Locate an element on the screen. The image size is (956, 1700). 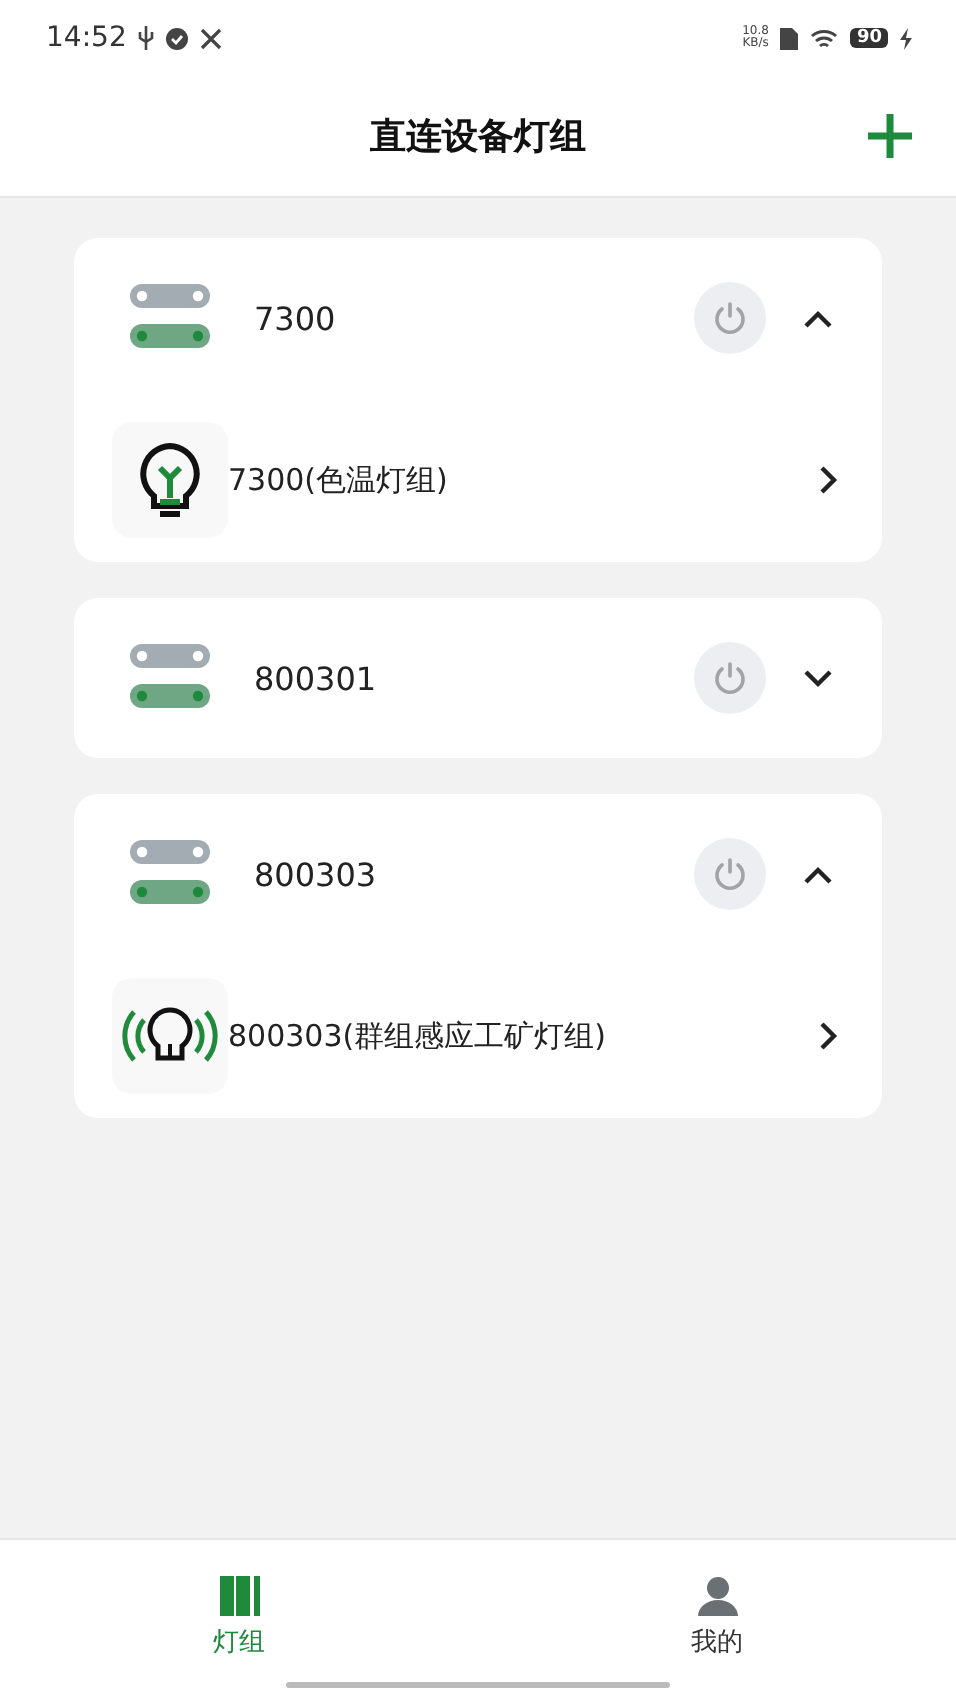
group-name: 7300 is located at coordinates (296, 318).